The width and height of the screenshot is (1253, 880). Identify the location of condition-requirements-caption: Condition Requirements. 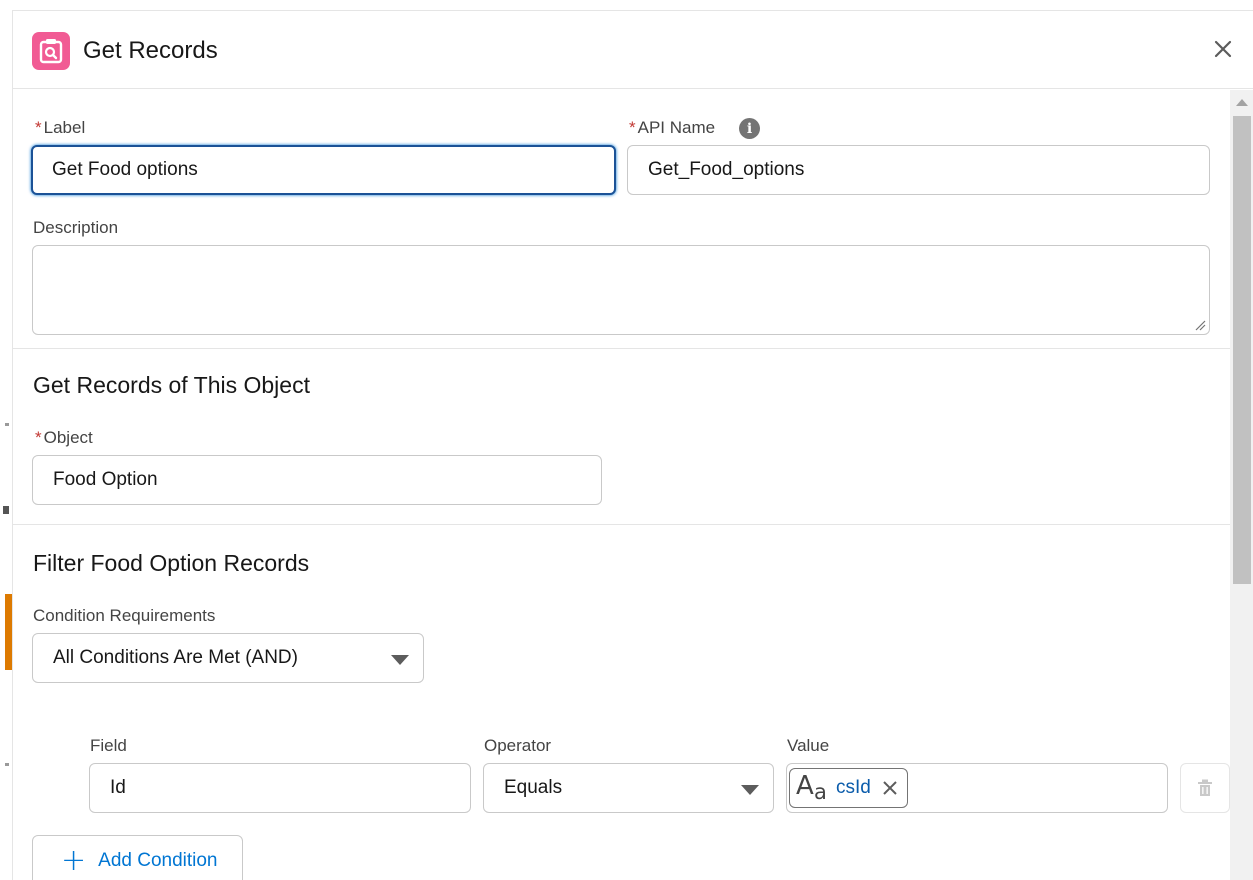
(124, 615).